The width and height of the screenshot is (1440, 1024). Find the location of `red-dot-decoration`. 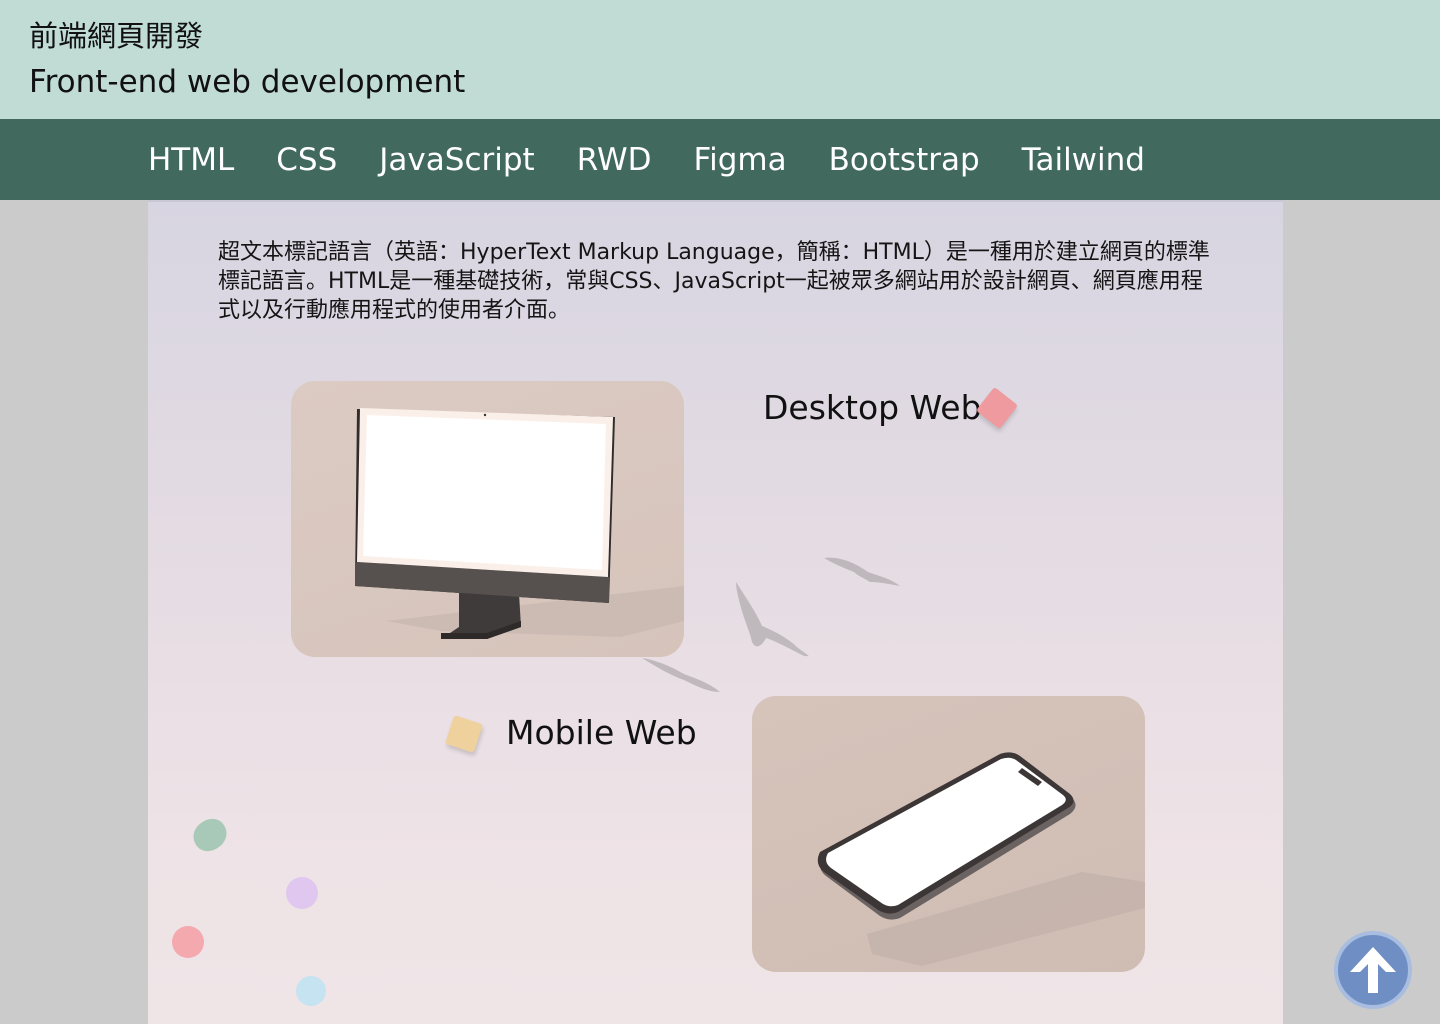

red-dot-decoration is located at coordinates (188, 942).